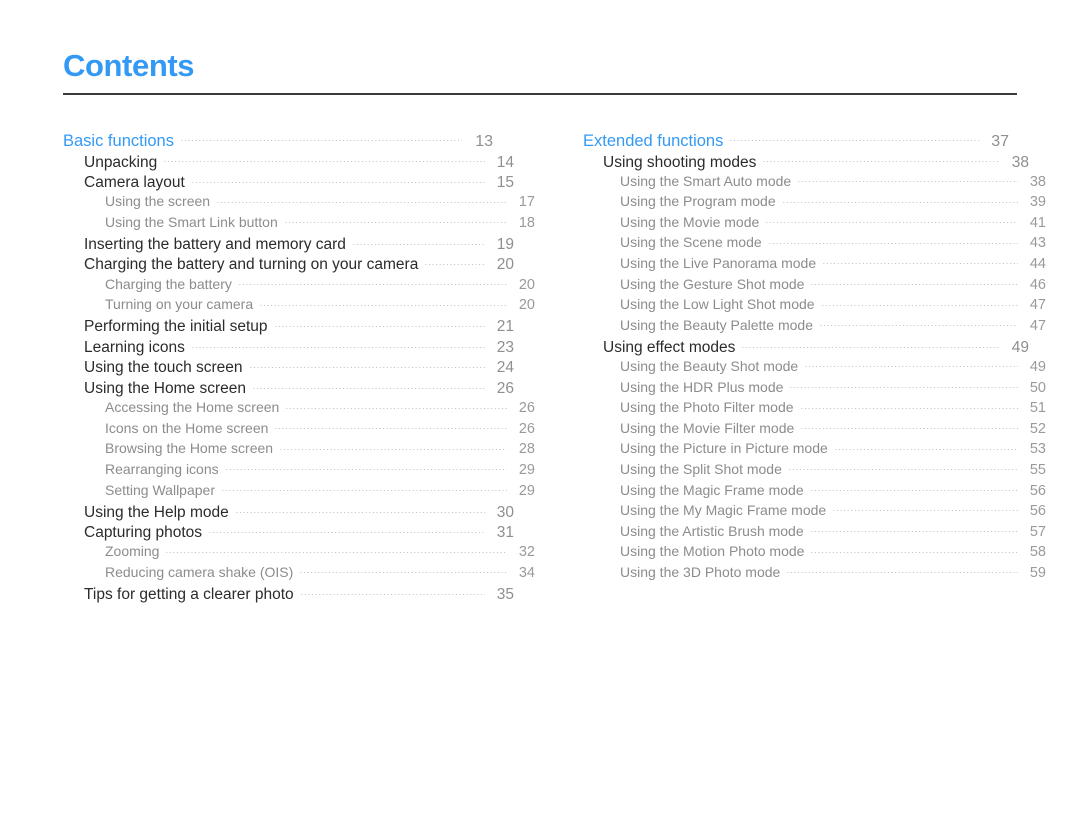 The width and height of the screenshot is (1080, 815). Describe the element at coordinates (669, 347) in the screenshot. I see `toc-entry-label: Using effect modes` at that location.